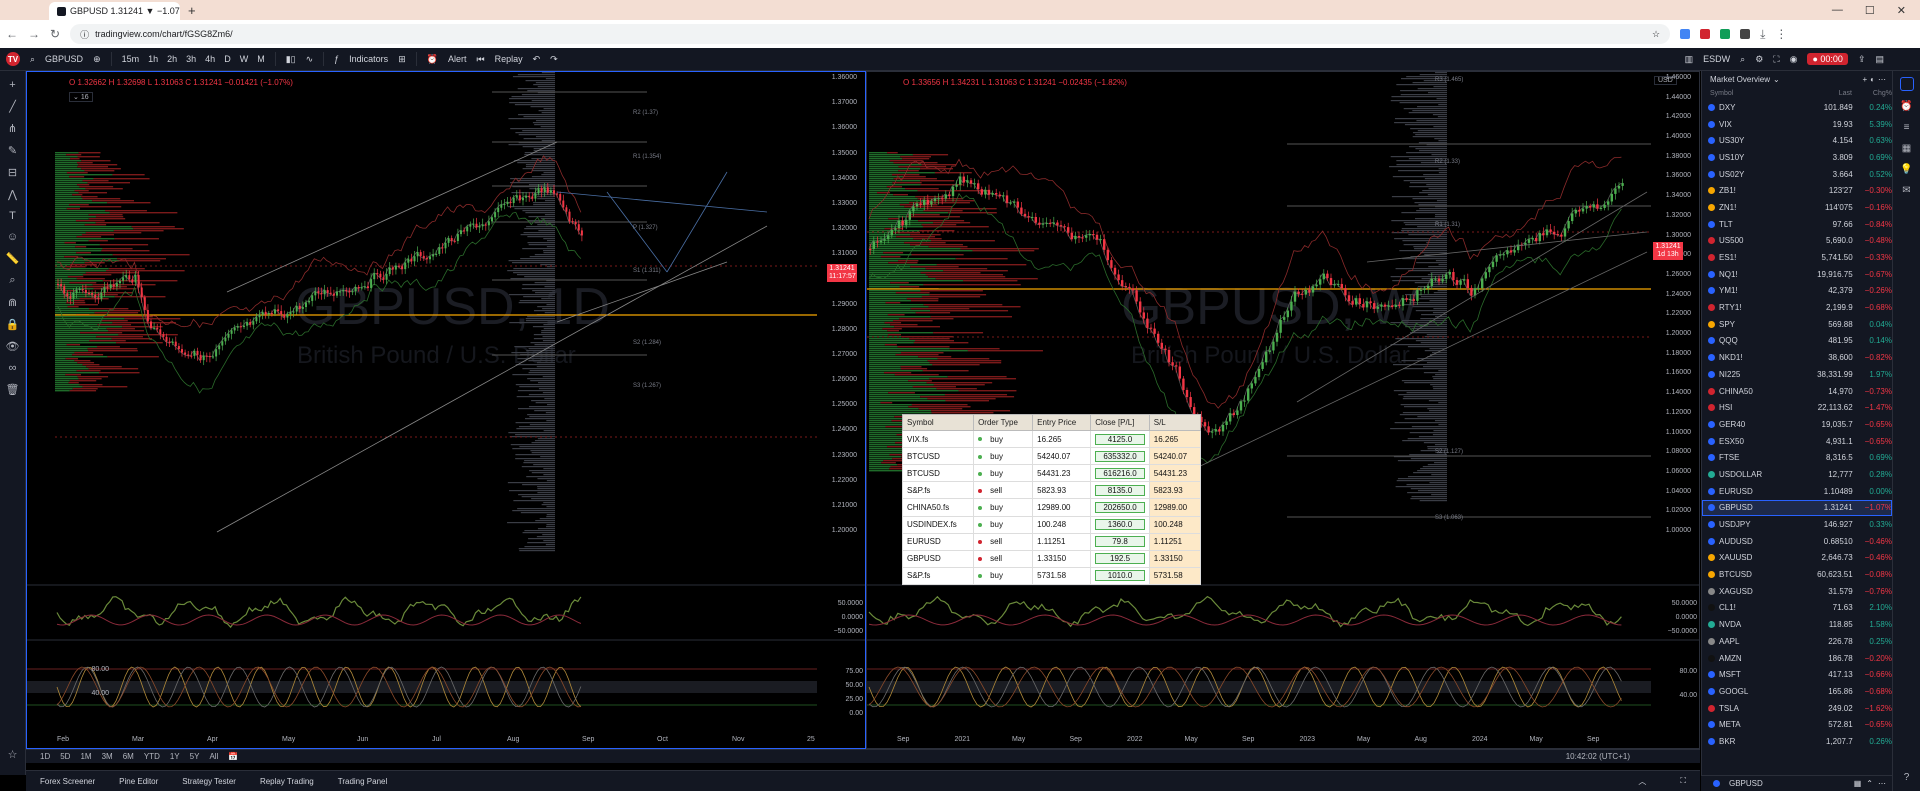 The image size is (1920, 791). What do you see at coordinates (1051, 473) in the screenshot?
I see `order-row: BTCUSD buy 54431.23 616216.0 54431.23` at bounding box center [1051, 473].